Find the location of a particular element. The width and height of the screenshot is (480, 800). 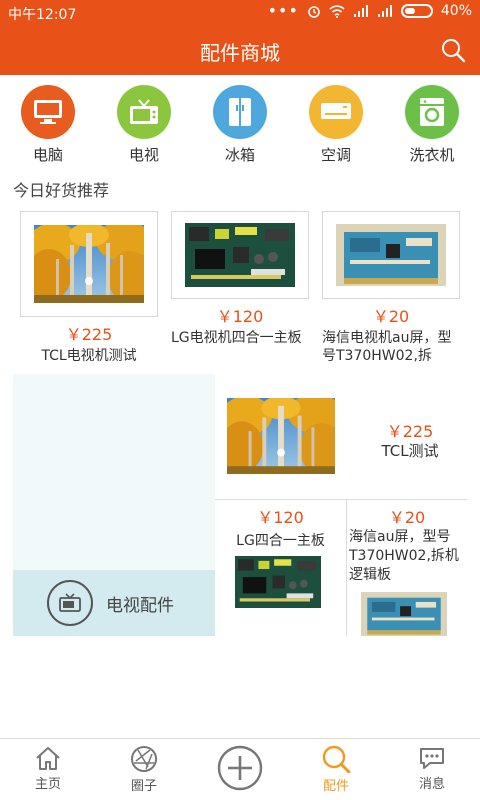

product-name: TCL电视机测试 is located at coordinates (89, 356).